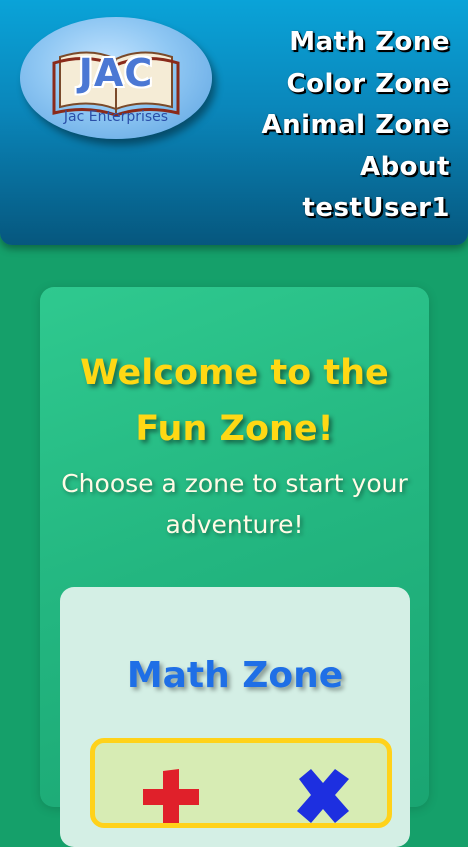 Image resolution: width=468 pixels, height=847 pixels. I want to click on logo-wordmark: JAC, so click(116, 73).